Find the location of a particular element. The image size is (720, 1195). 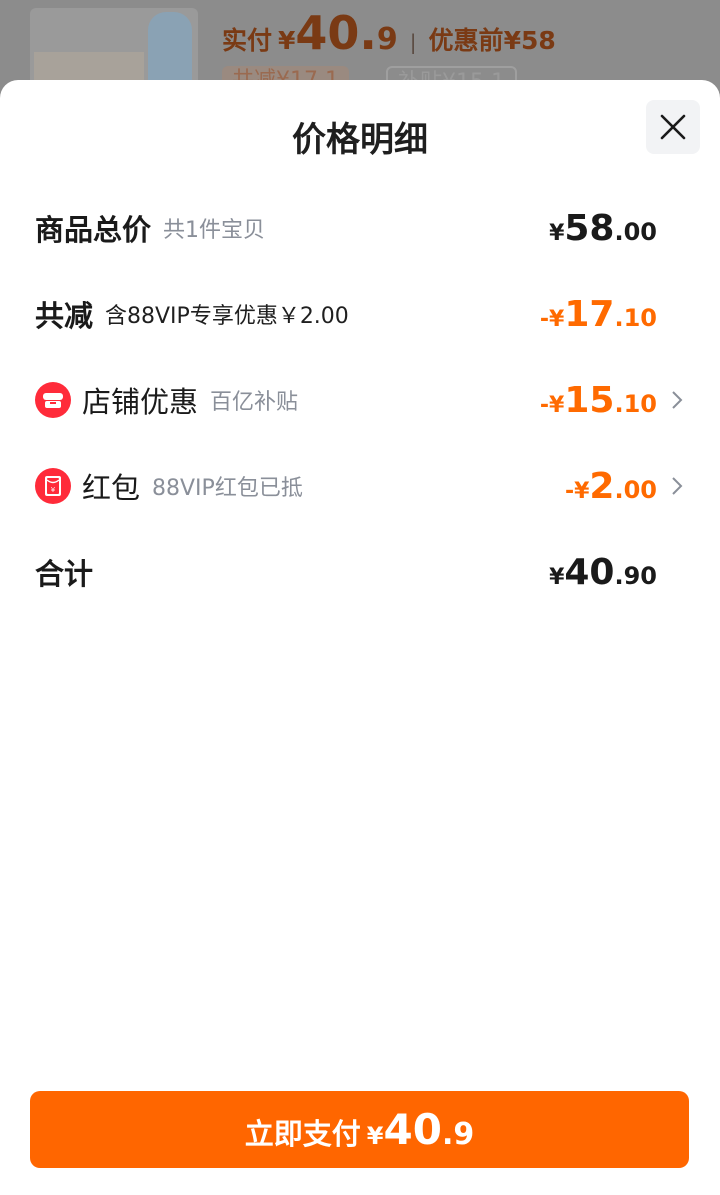

background-price-label: 实付 is located at coordinates (247, 40).